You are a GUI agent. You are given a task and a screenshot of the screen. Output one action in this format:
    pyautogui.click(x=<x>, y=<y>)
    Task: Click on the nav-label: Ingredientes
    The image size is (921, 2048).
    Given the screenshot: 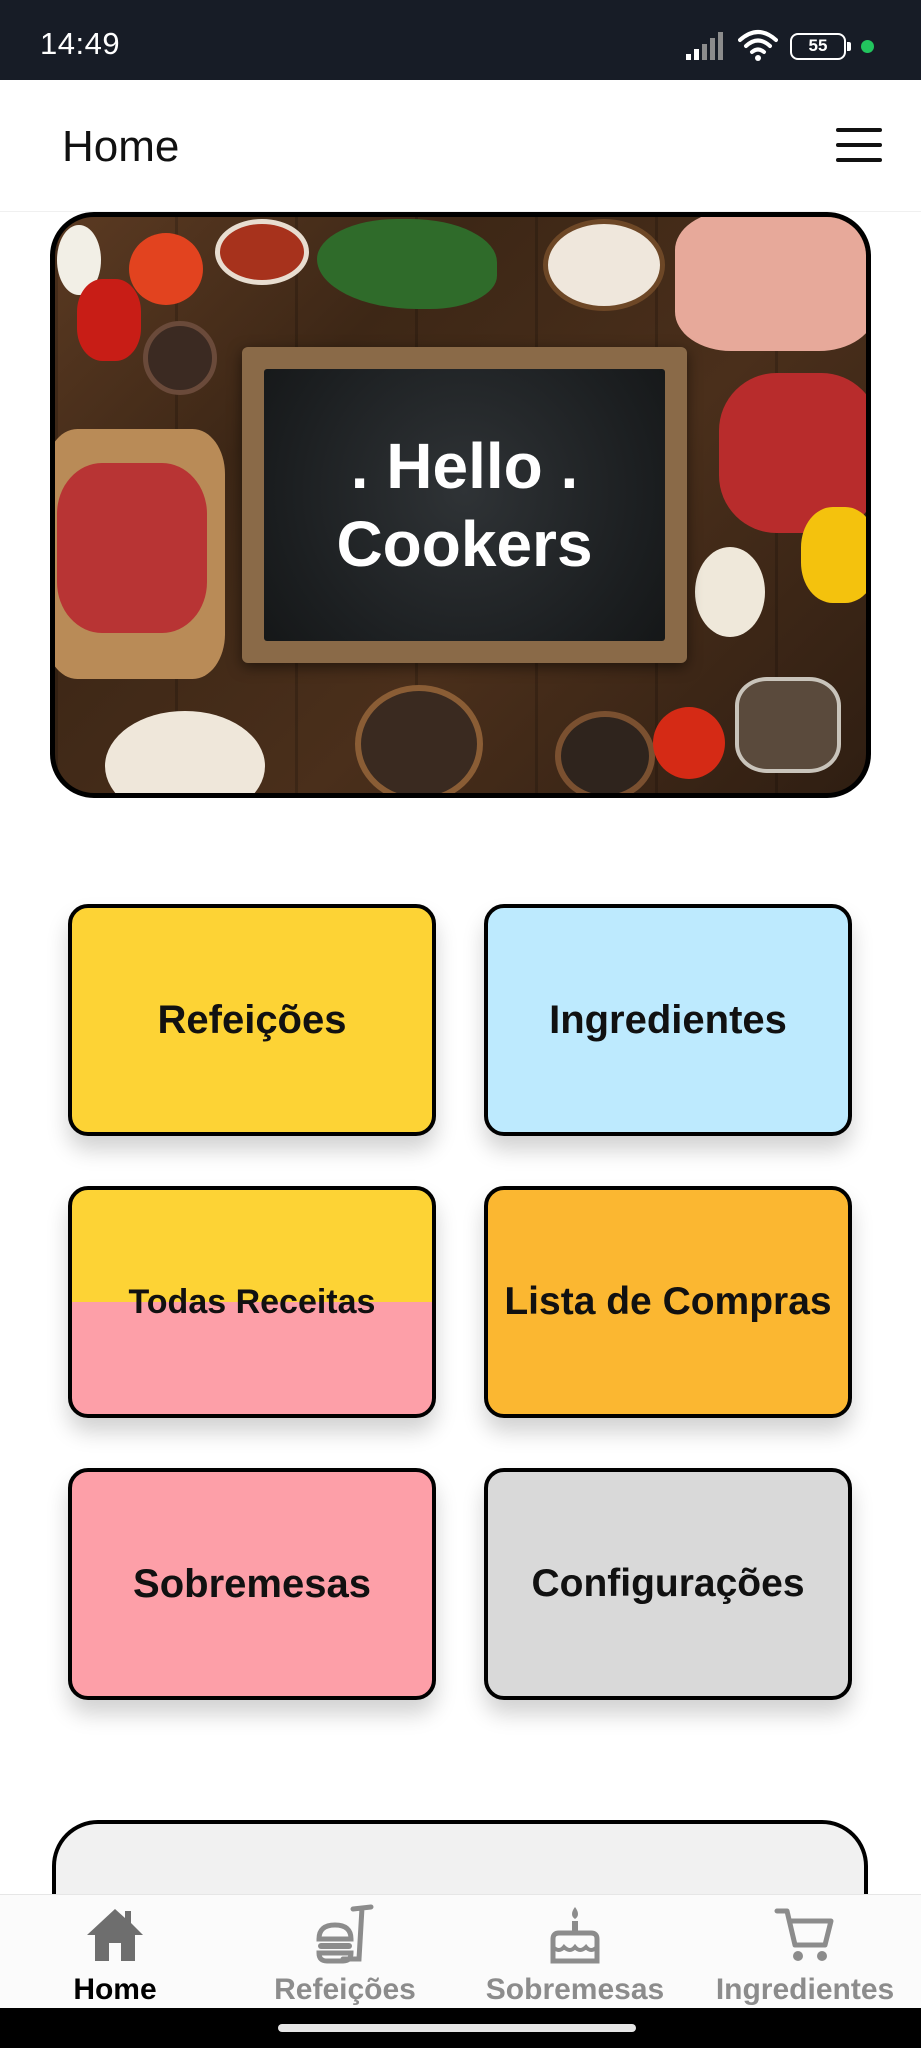 What is the action you would take?
    pyautogui.click(x=805, y=1989)
    